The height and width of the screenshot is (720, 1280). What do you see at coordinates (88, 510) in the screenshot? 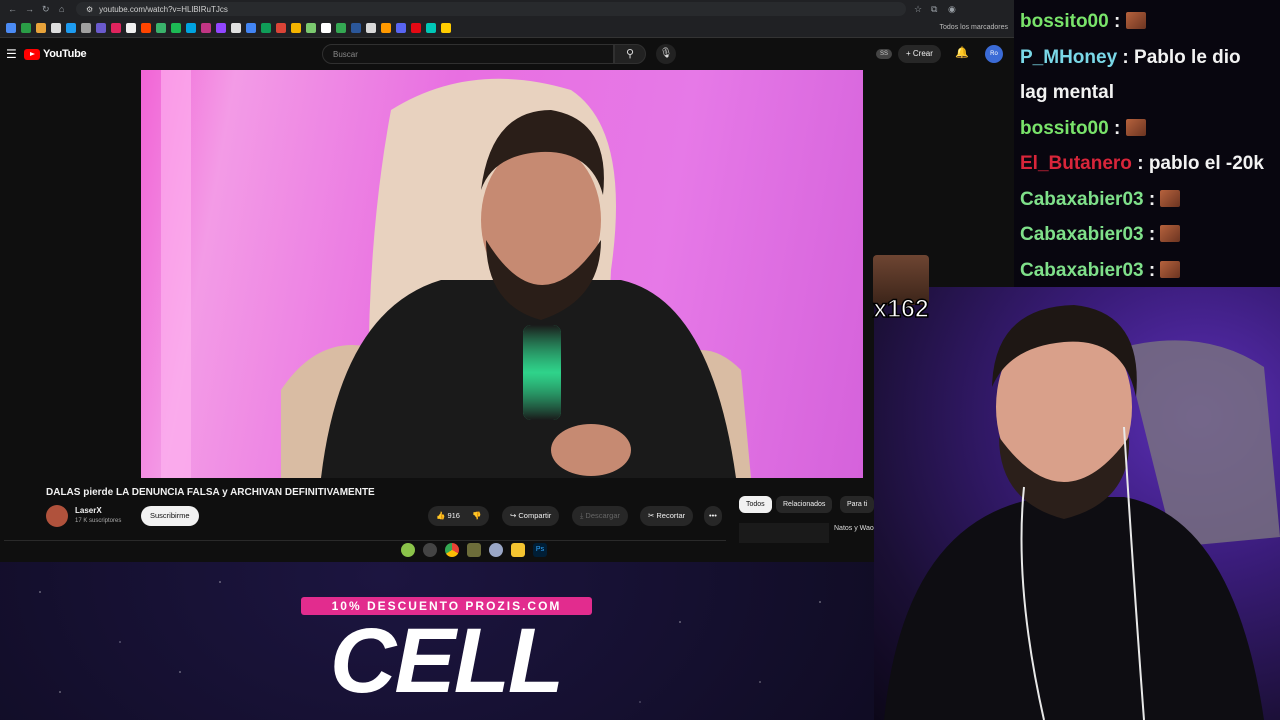
I see `channel-name: LaserX` at bounding box center [88, 510].